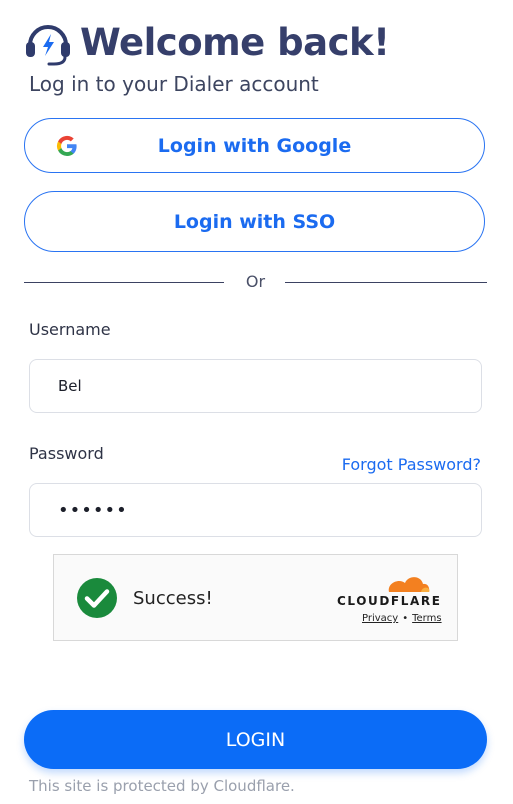 The image size is (513, 804). Describe the element at coordinates (389, 601) in the screenshot. I see `cloudflare-wordmark: CLOUDFLARE` at that location.